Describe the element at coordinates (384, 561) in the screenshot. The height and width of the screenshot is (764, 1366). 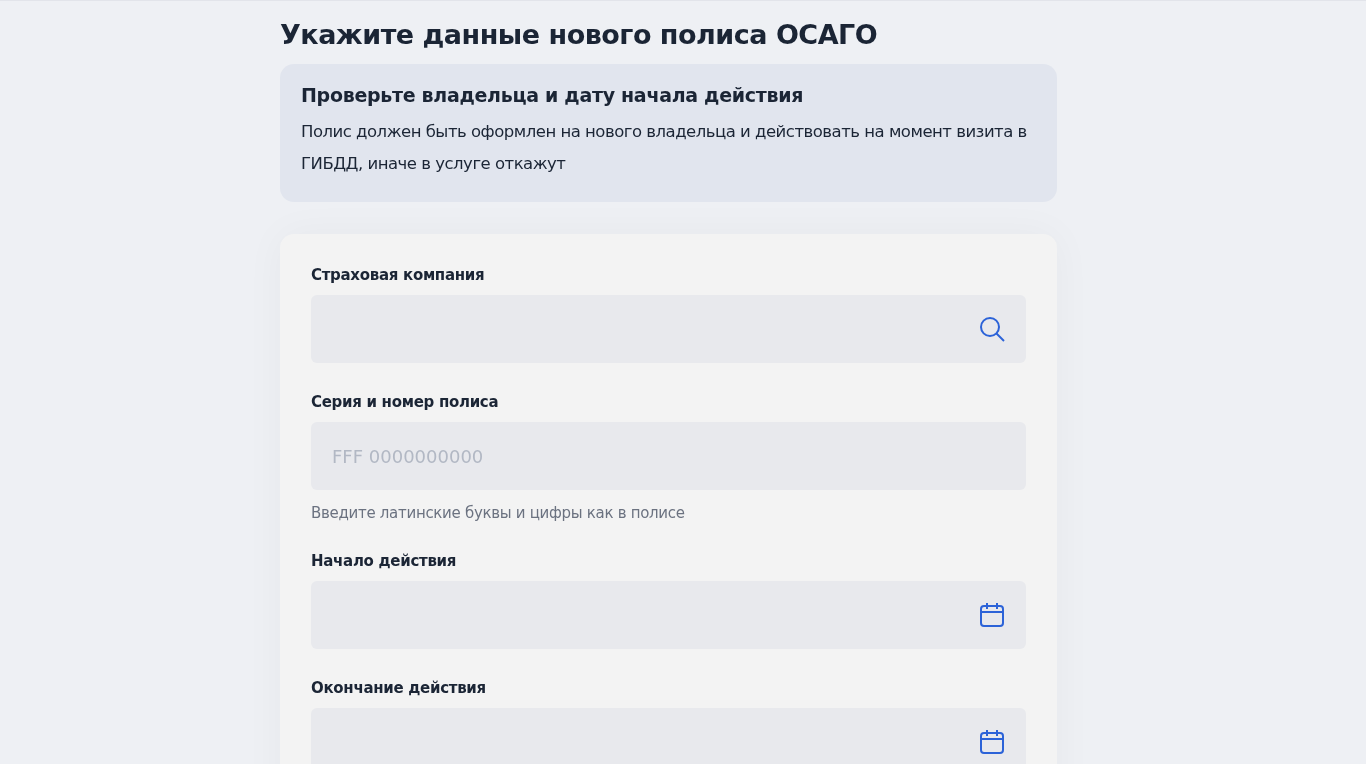
I see `field-label: Начало действия` at that location.